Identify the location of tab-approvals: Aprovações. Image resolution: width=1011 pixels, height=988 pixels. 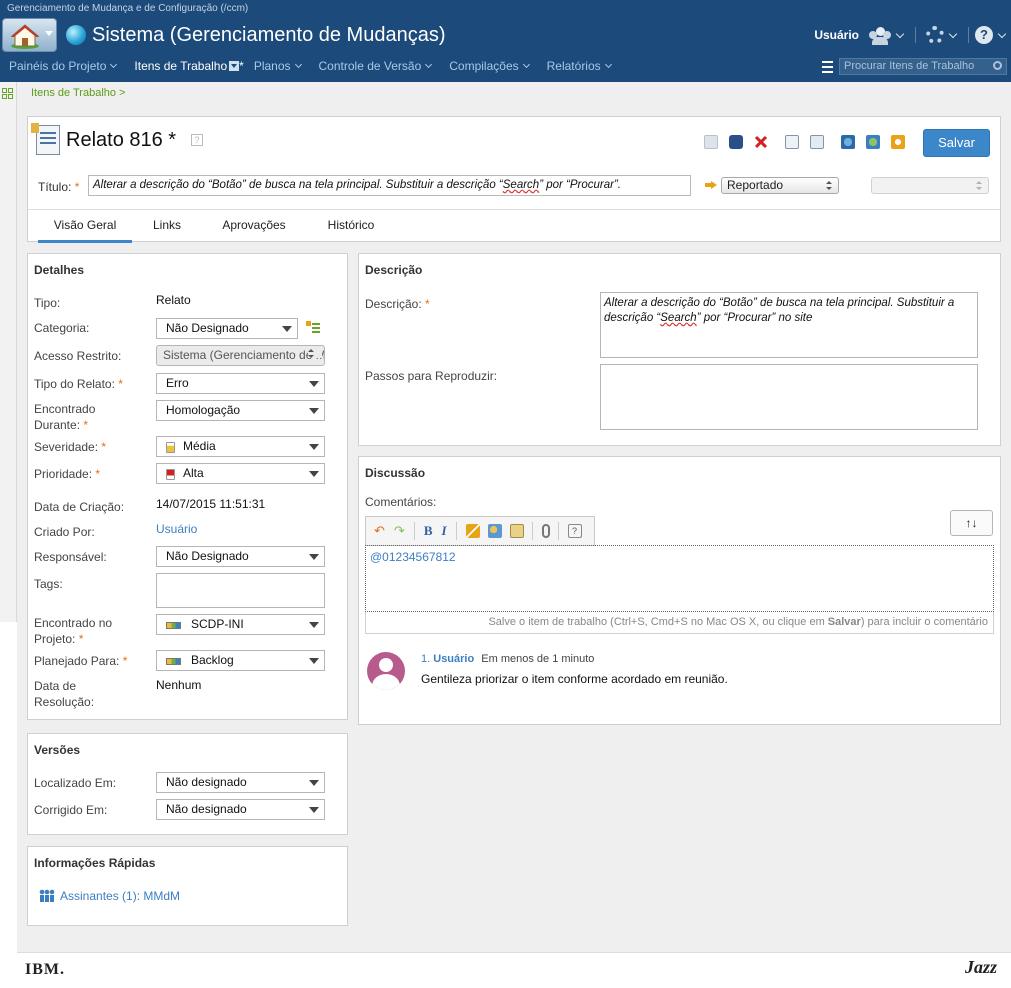
(254, 226).